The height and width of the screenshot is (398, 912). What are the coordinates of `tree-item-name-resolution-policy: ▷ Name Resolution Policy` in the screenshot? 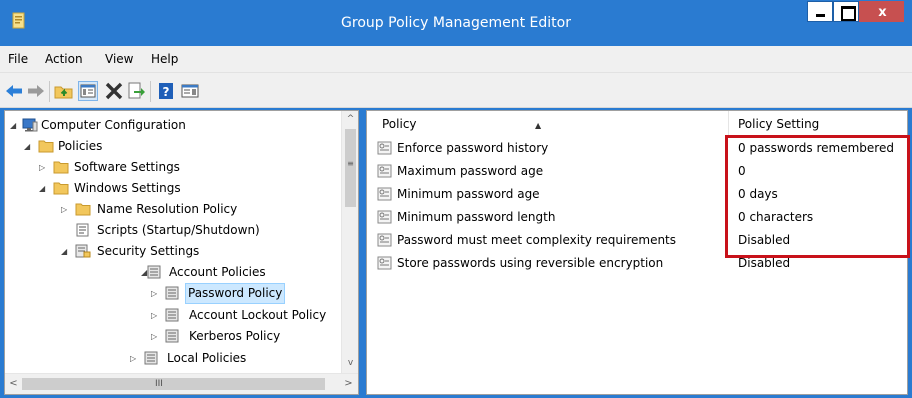 It's located at (174, 209).